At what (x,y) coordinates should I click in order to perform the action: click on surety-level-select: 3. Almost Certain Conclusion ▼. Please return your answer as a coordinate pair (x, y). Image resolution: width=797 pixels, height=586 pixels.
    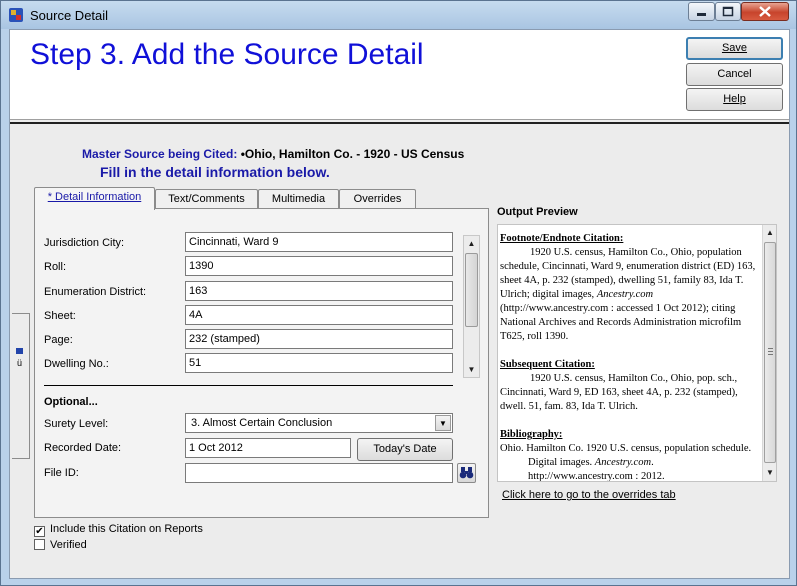
    Looking at the image, I should click on (319, 423).